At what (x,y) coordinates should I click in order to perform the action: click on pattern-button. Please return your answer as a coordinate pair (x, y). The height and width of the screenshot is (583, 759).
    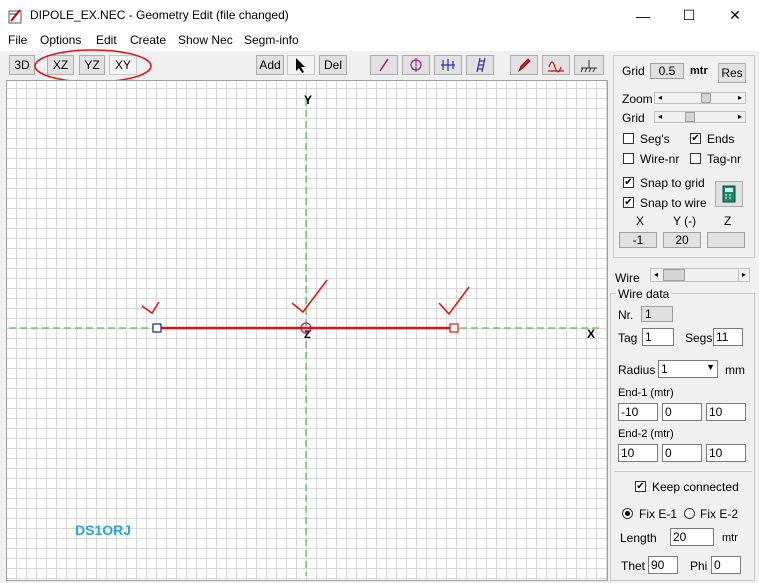
    Looking at the image, I should click on (556, 65).